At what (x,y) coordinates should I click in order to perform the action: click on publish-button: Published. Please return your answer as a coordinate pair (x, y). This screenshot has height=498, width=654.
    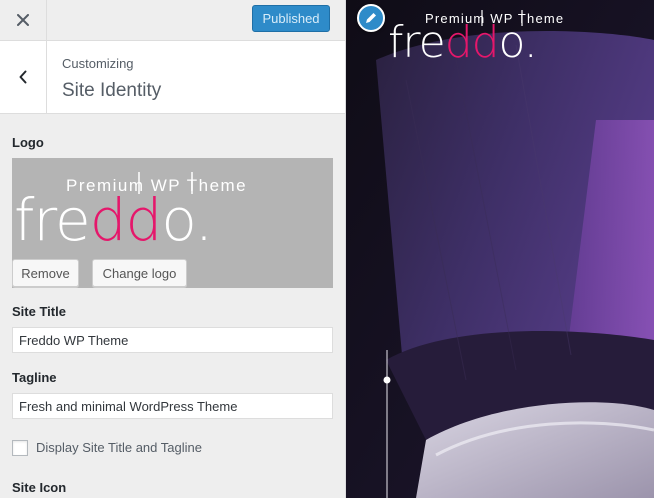
    Looking at the image, I should click on (291, 18).